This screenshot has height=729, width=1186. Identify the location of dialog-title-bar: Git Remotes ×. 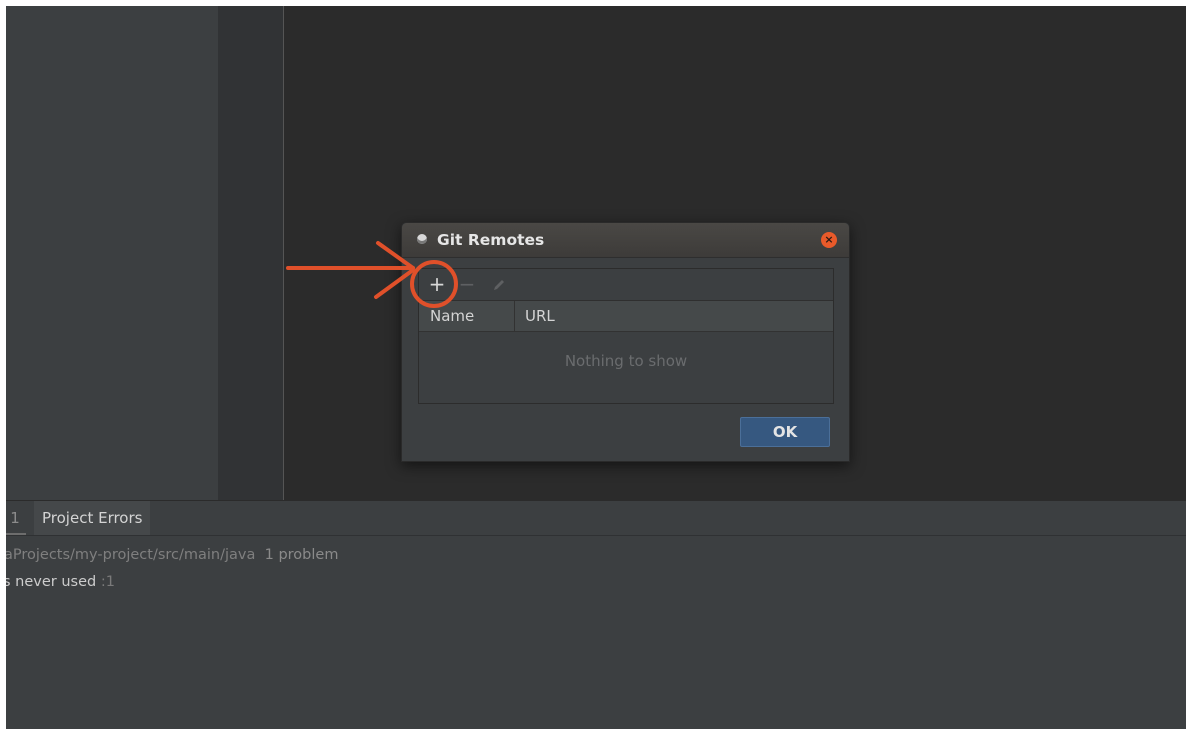
(625, 240).